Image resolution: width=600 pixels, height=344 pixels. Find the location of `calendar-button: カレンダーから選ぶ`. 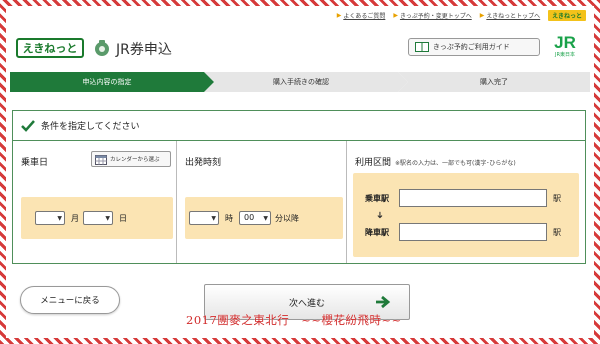

calendar-button: カレンダーから選ぶ is located at coordinates (131, 159).